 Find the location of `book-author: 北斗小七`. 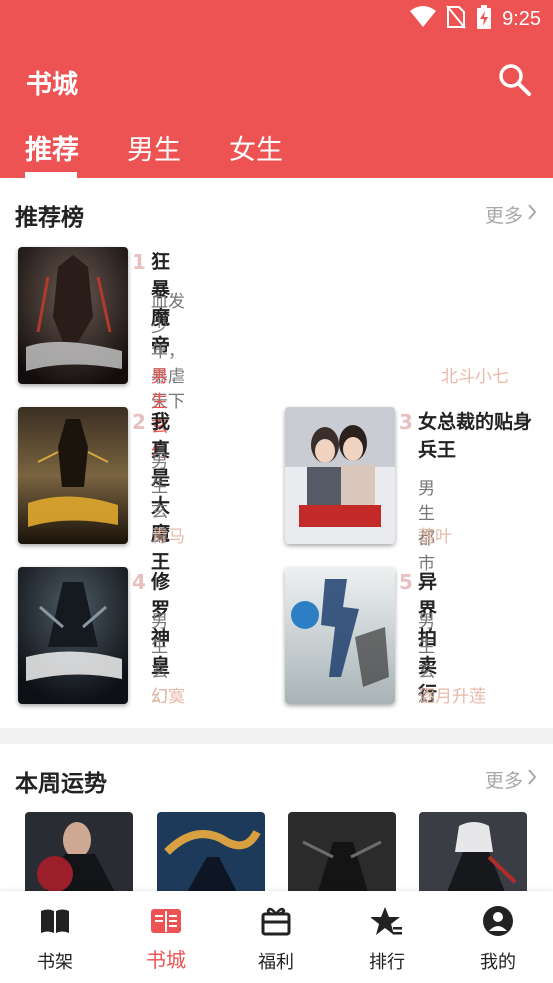

book-author: 北斗小七 is located at coordinates (475, 377).